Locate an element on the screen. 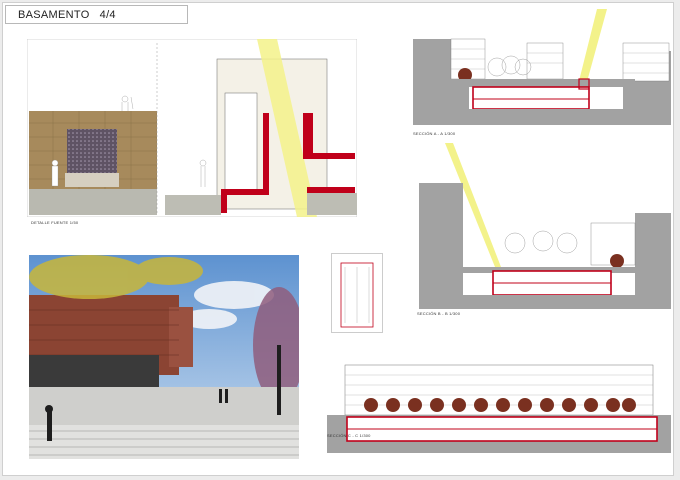 This screenshot has height=480, width=680. section-bb-drawing: SECCIÓN B - B 1/300 is located at coordinates (544, 229).